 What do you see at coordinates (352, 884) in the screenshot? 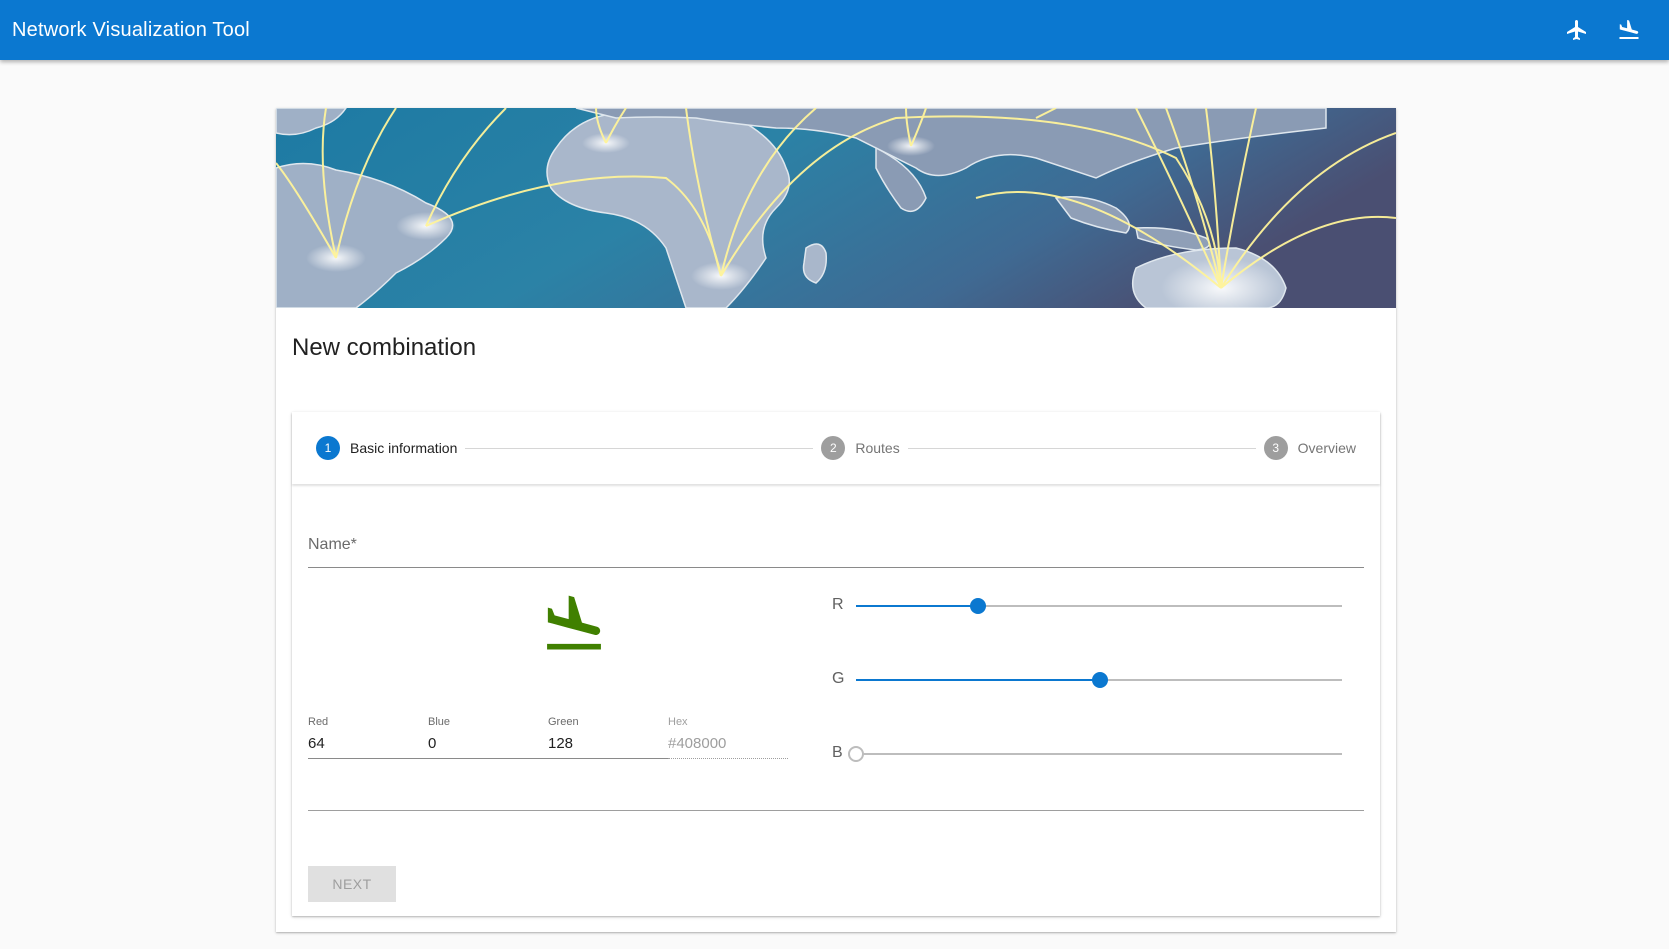
I see `next-button: NEXT` at bounding box center [352, 884].